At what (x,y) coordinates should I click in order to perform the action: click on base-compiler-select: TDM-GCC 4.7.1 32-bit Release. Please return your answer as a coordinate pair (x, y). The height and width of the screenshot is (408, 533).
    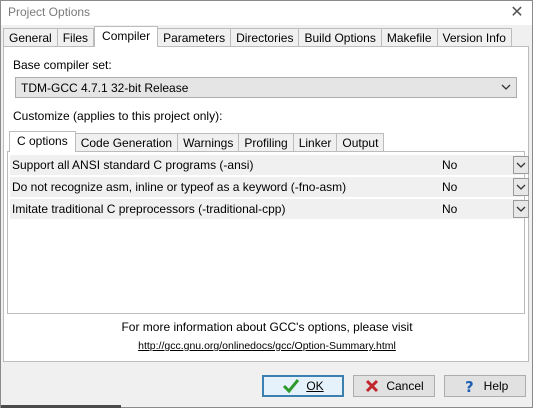
    Looking at the image, I should click on (266, 87).